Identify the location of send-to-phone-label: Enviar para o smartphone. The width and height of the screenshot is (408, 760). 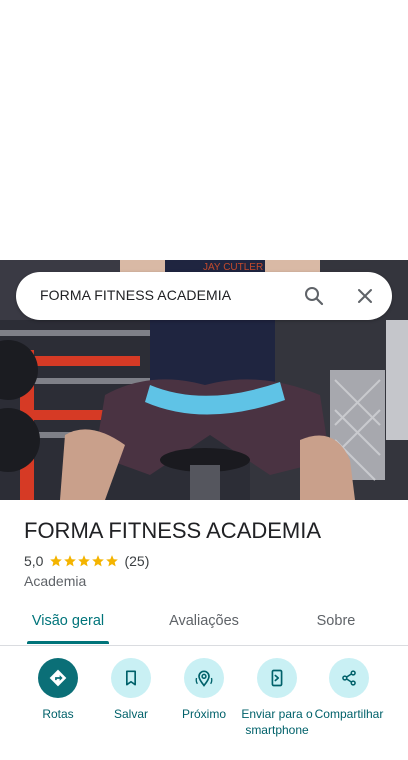
(277, 722).